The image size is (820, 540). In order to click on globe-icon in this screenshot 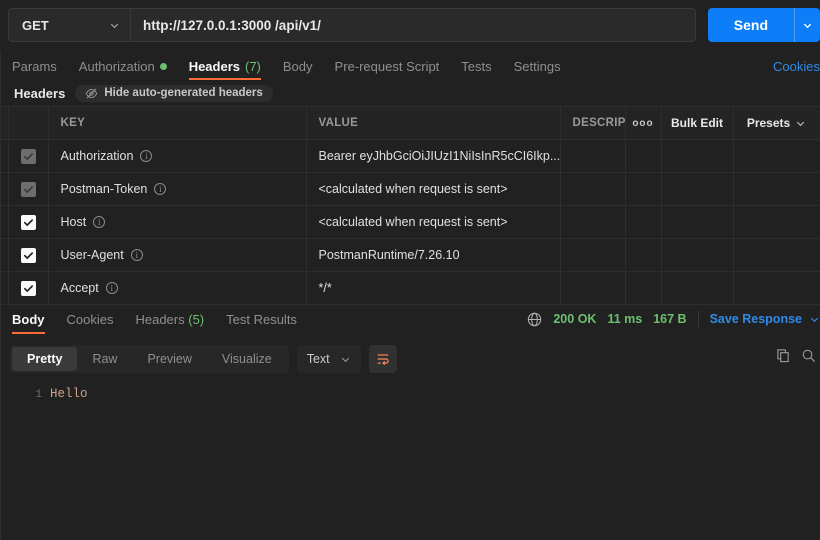, I will do `click(534, 319)`.